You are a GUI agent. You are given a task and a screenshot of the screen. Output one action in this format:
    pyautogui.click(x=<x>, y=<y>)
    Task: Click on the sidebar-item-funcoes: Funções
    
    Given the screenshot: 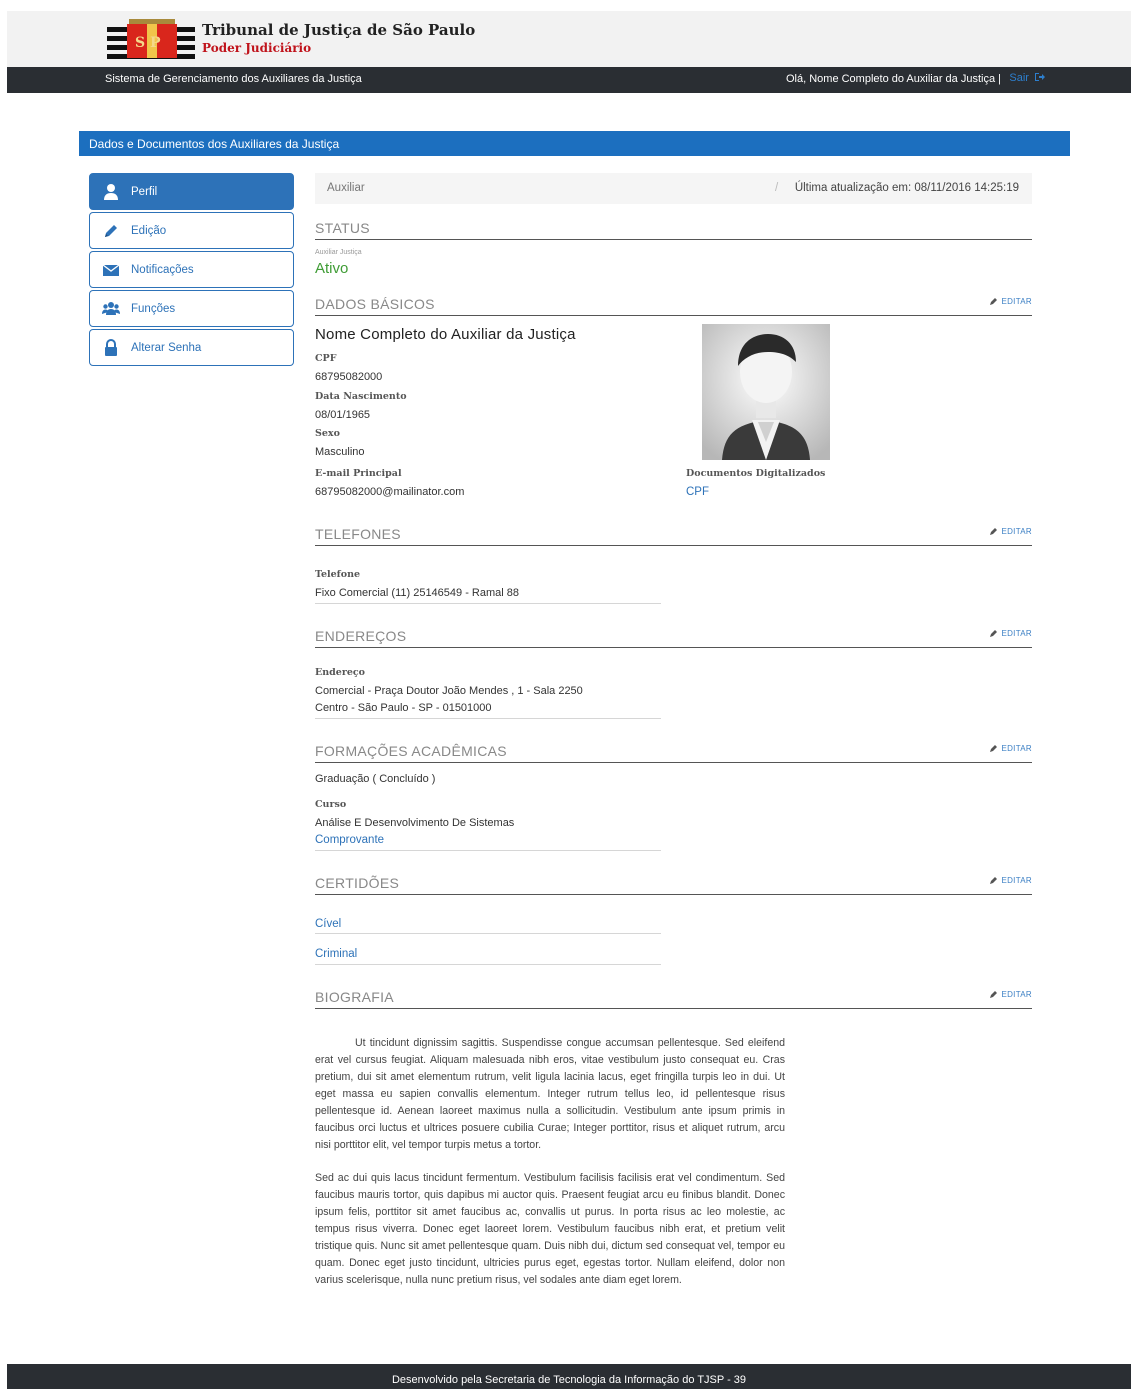 What is the action you would take?
    pyautogui.click(x=191, y=308)
    